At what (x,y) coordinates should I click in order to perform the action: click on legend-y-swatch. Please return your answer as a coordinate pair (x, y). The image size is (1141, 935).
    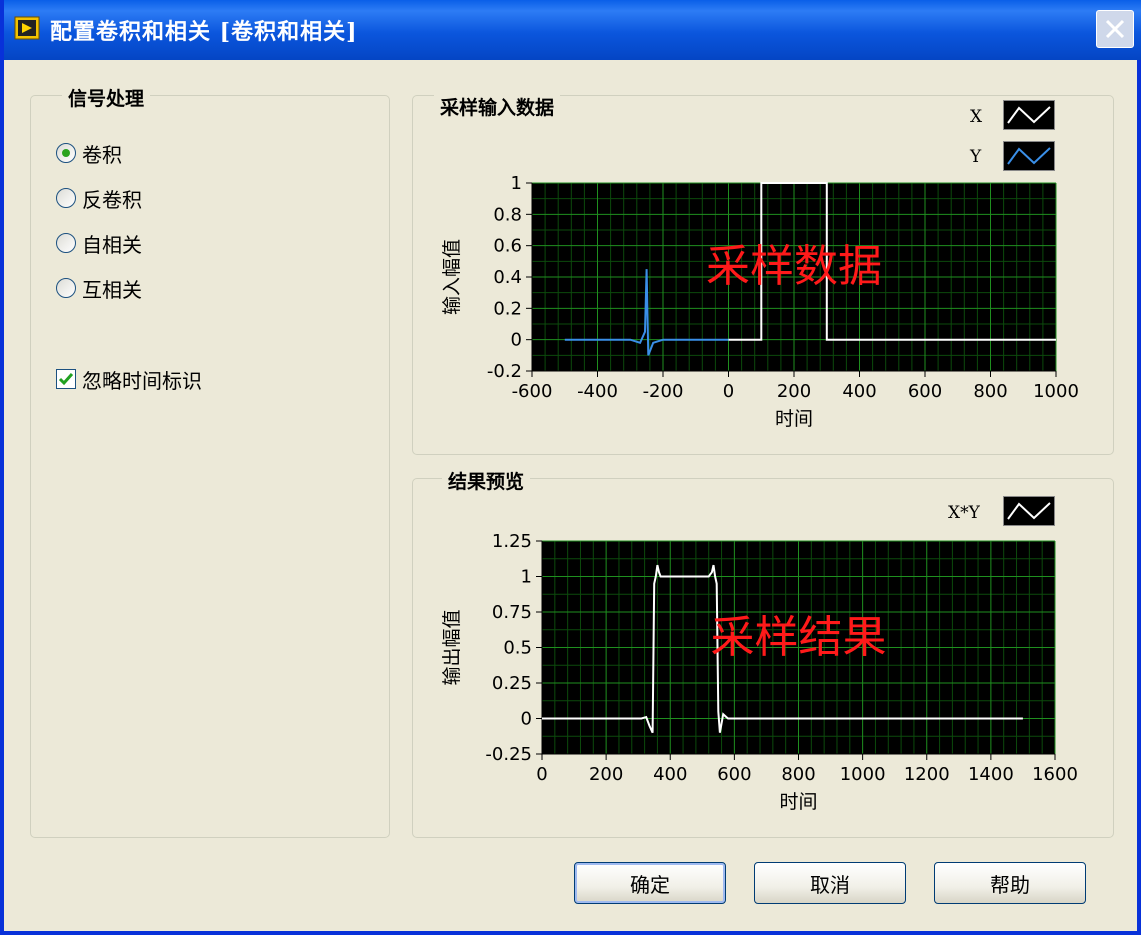
    Looking at the image, I should click on (1029, 156).